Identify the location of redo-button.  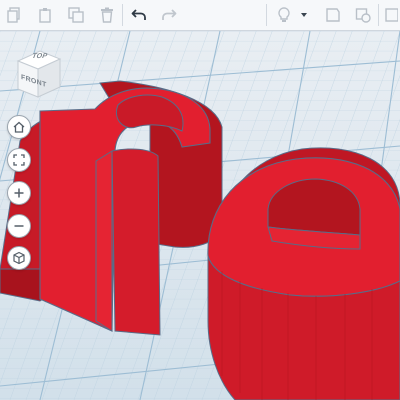
(169, 15).